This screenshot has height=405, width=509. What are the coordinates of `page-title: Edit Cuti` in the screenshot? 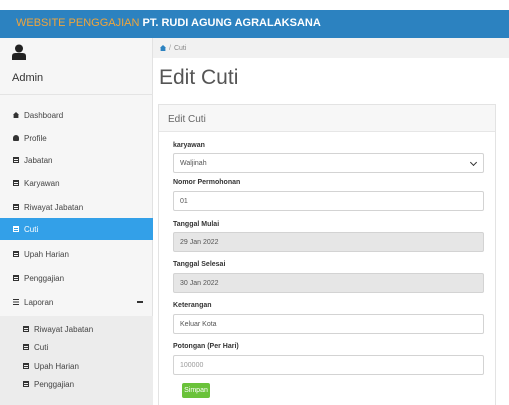 It's located at (199, 77).